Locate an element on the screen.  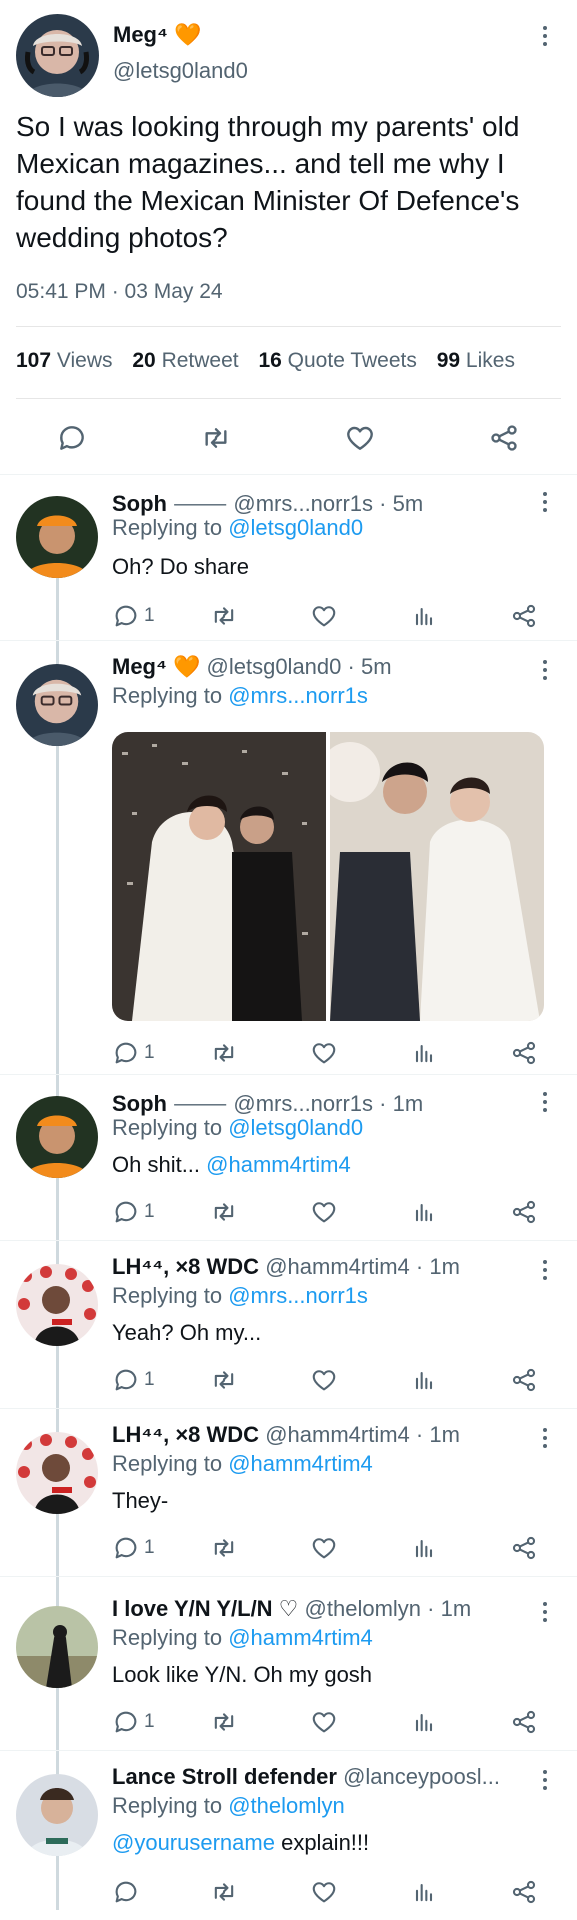
author-name: I love Y/N Y/L/N ♡ is located at coordinates (205, 1608).